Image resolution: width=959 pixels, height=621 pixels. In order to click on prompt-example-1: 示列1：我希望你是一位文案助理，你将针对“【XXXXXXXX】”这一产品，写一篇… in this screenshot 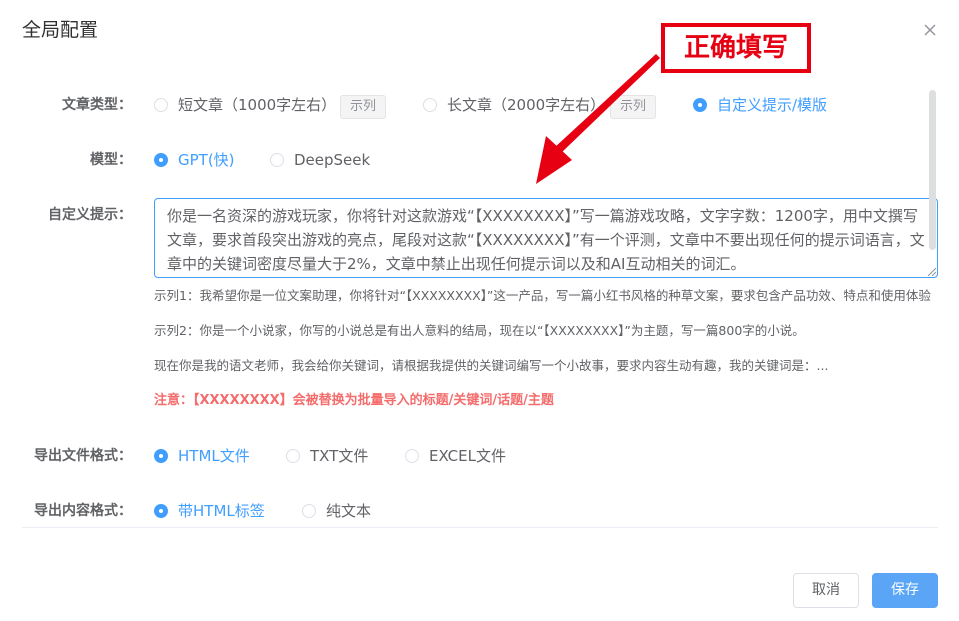, I will do `click(543, 296)`.